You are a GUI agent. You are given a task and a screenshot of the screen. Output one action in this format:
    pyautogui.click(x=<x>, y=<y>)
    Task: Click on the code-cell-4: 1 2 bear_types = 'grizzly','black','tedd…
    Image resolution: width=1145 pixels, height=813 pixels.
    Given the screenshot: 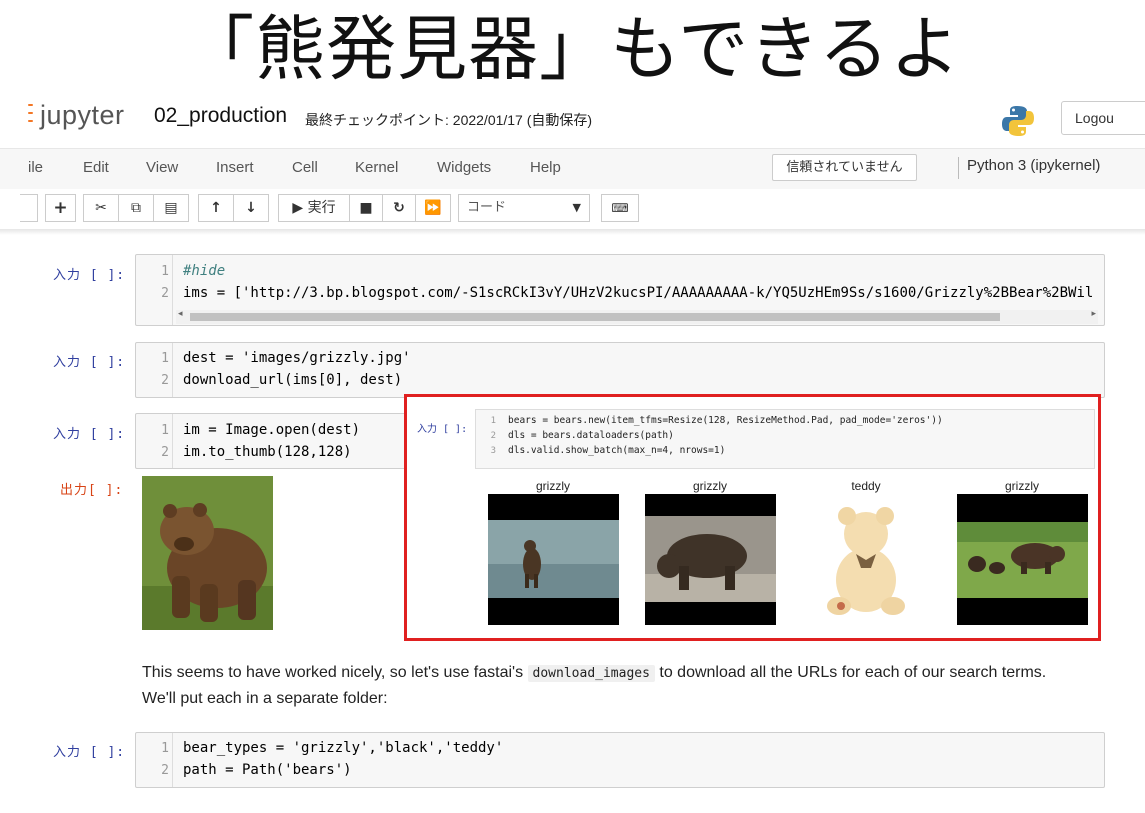 What is the action you would take?
    pyautogui.click(x=620, y=760)
    